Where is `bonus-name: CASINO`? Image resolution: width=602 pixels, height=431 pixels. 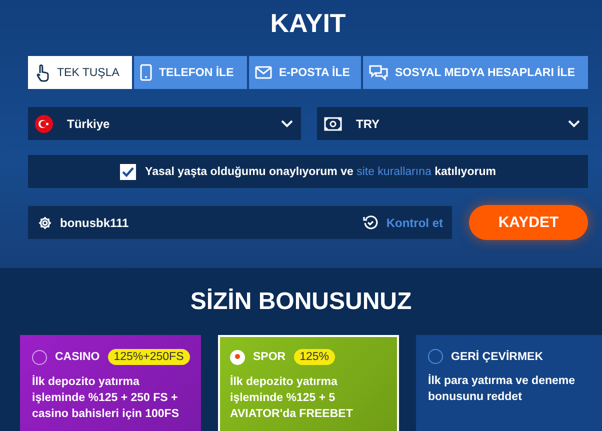 bonus-name: CASINO is located at coordinates (77, 357).